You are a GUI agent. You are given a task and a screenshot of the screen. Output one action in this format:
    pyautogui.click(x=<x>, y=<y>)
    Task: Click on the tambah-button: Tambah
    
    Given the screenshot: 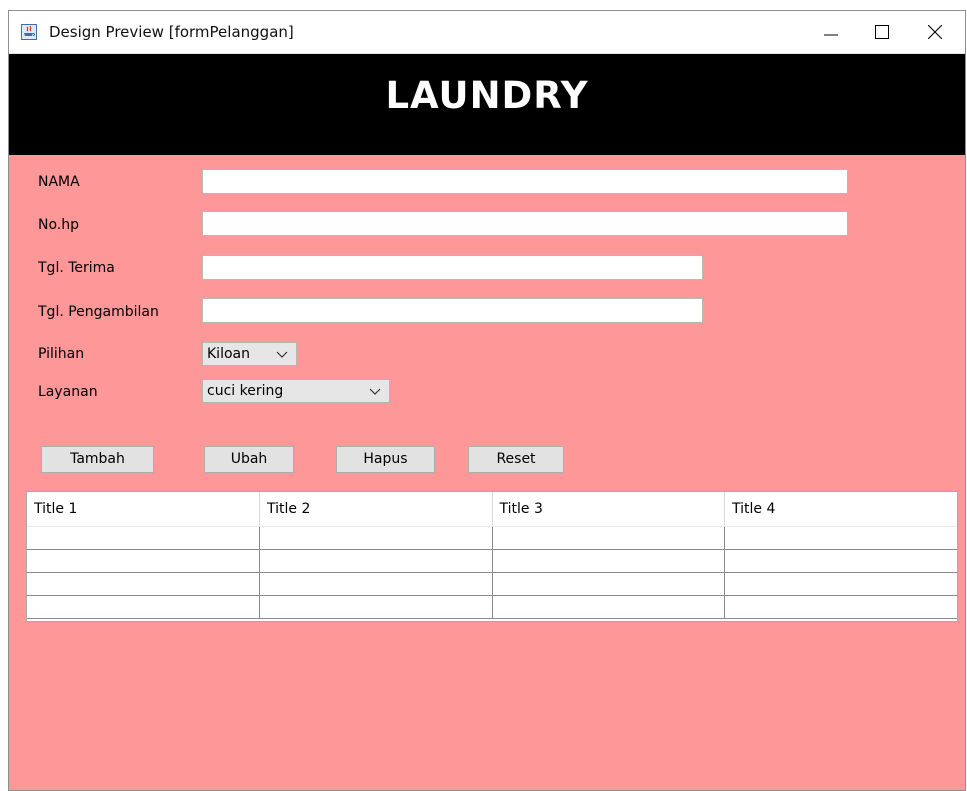 What is the action you would take?
    pyautogui.click(x=97, y=459)
    